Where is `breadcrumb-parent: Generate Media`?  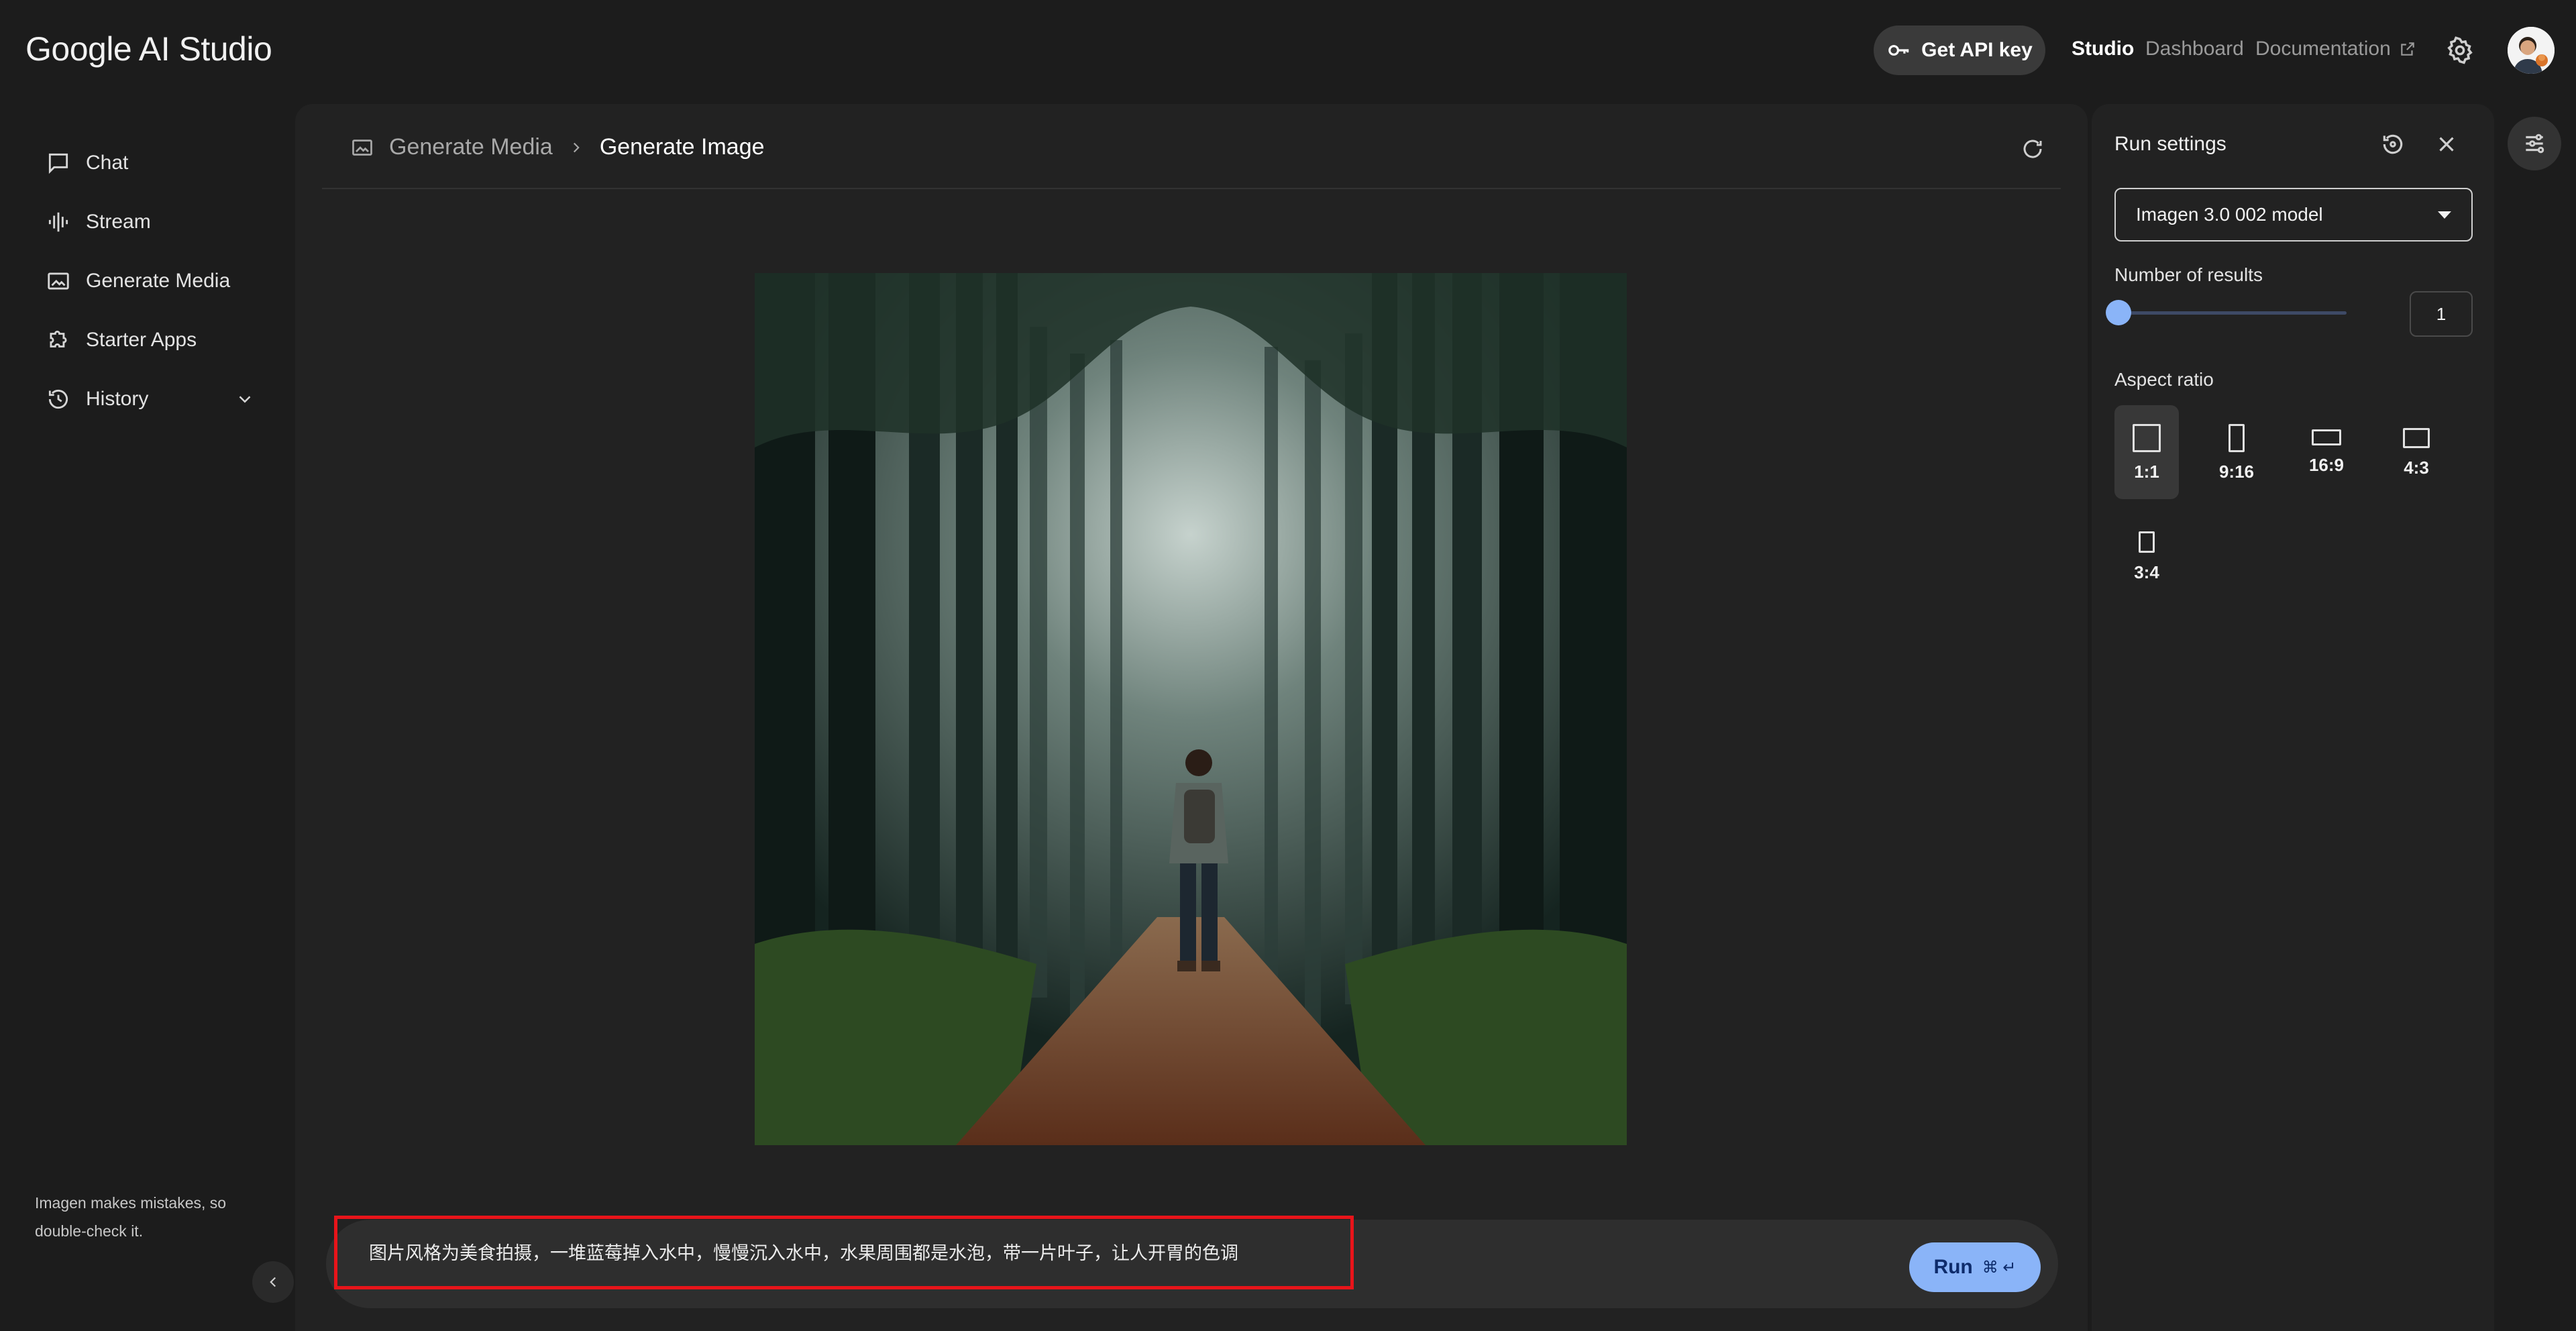
breadcrumb-parent: Generate Media is located at coordinates (471, 147).